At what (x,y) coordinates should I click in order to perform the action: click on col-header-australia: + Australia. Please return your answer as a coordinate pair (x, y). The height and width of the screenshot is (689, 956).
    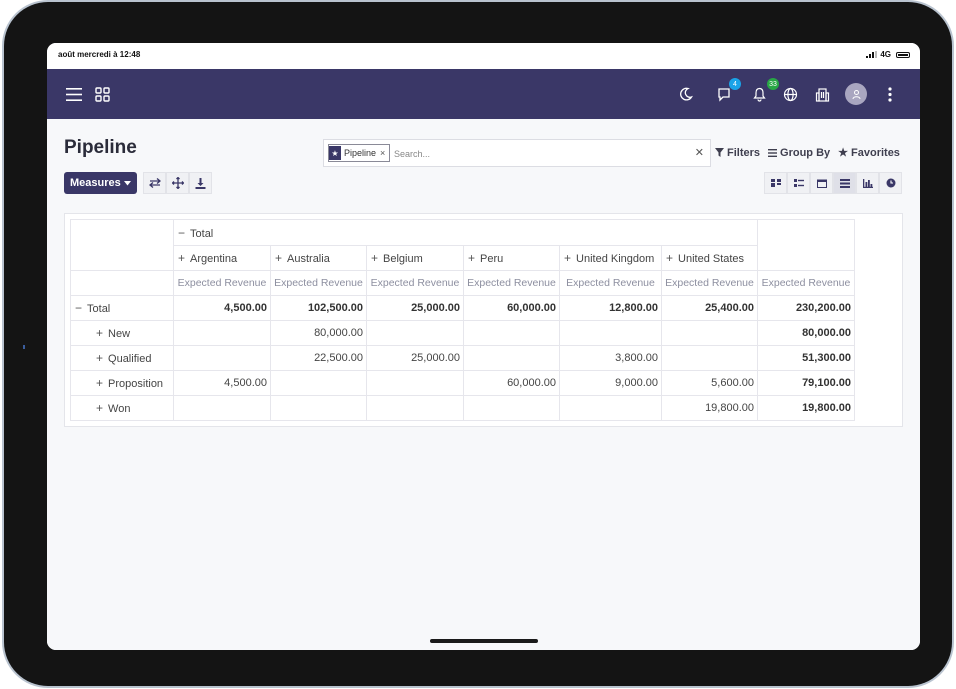
    Looking at the image, I should click on (318, 258).